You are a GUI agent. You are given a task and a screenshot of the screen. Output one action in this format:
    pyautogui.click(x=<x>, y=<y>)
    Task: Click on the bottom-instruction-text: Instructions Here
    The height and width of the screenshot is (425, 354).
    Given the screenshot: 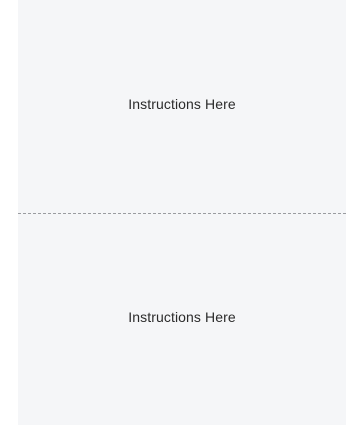 What is the action you would take?
    pyautogui.click(x=182, y=316)
    